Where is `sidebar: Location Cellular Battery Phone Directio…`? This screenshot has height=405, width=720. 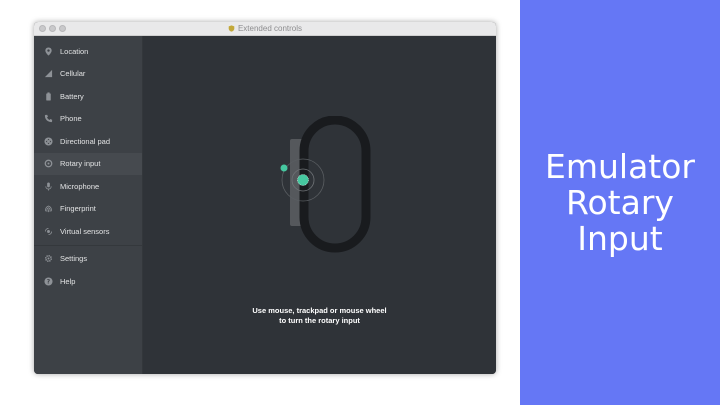
sidebar: Location Cellular Battery Phone Directio… is located at coordinates (88, 205).